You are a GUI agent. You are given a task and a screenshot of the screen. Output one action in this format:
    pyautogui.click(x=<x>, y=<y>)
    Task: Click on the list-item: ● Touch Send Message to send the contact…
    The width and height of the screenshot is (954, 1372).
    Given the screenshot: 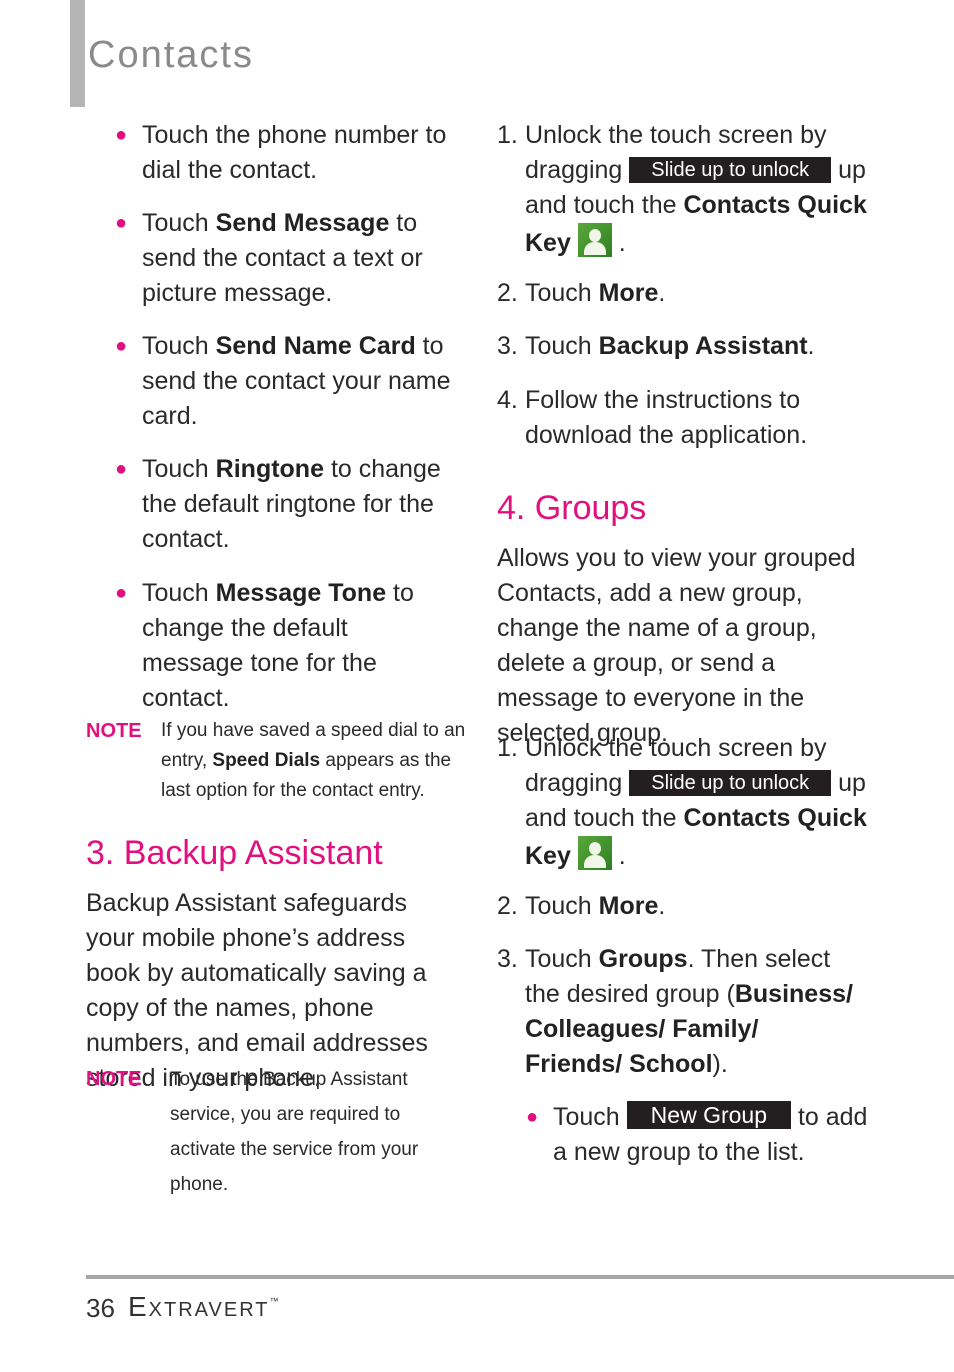 What is the action you would take?
    pyautogui.click(x=288, y=258)
    